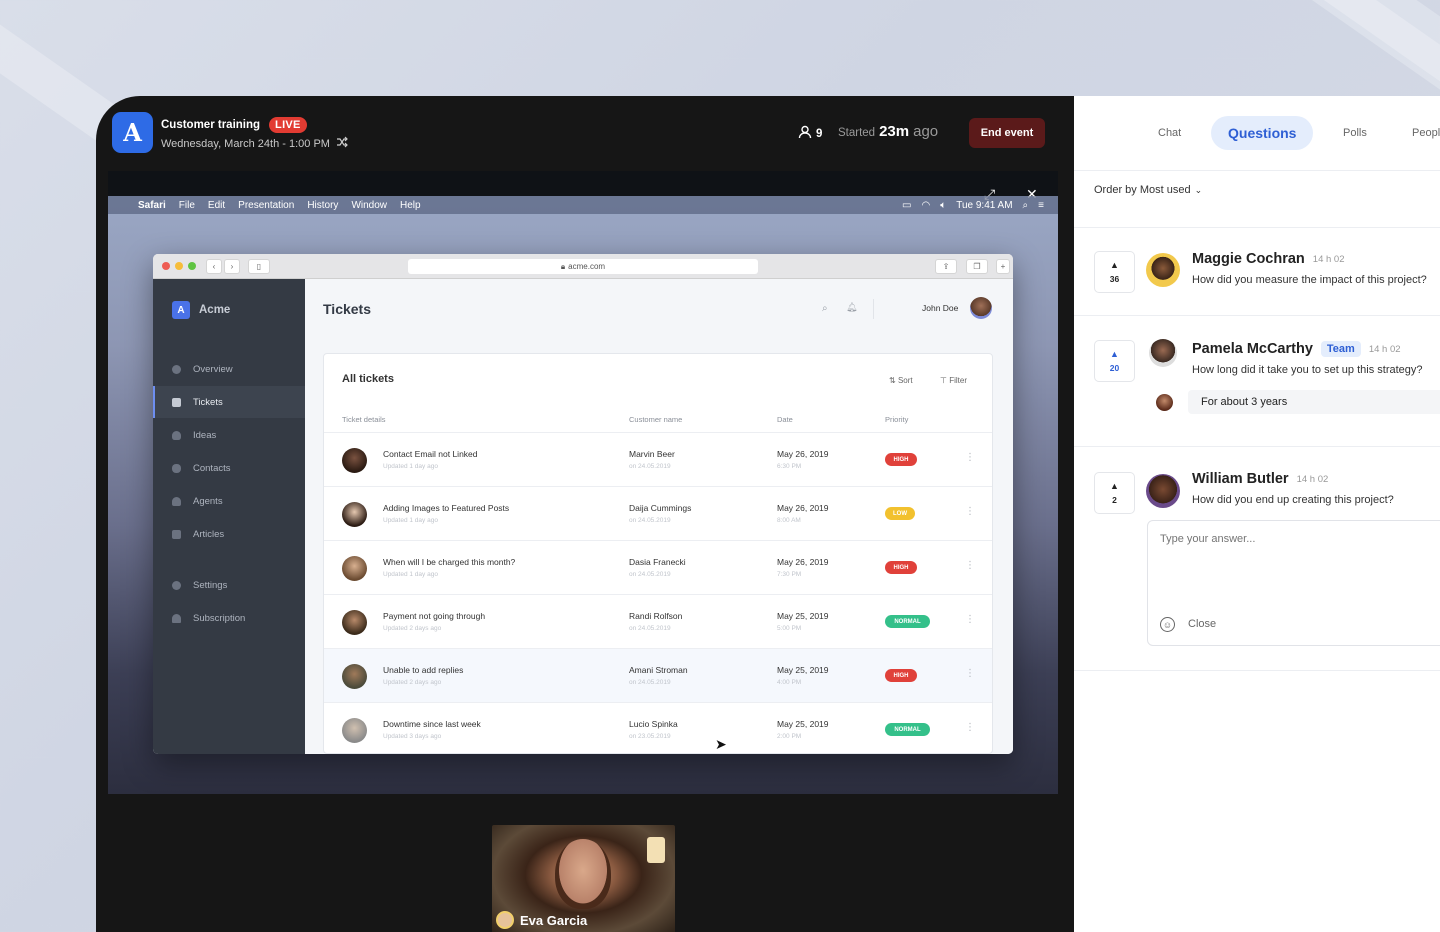  Describe the element at coordinates (187, 205) in the screenshot. I see `menu-item: File` at that location.